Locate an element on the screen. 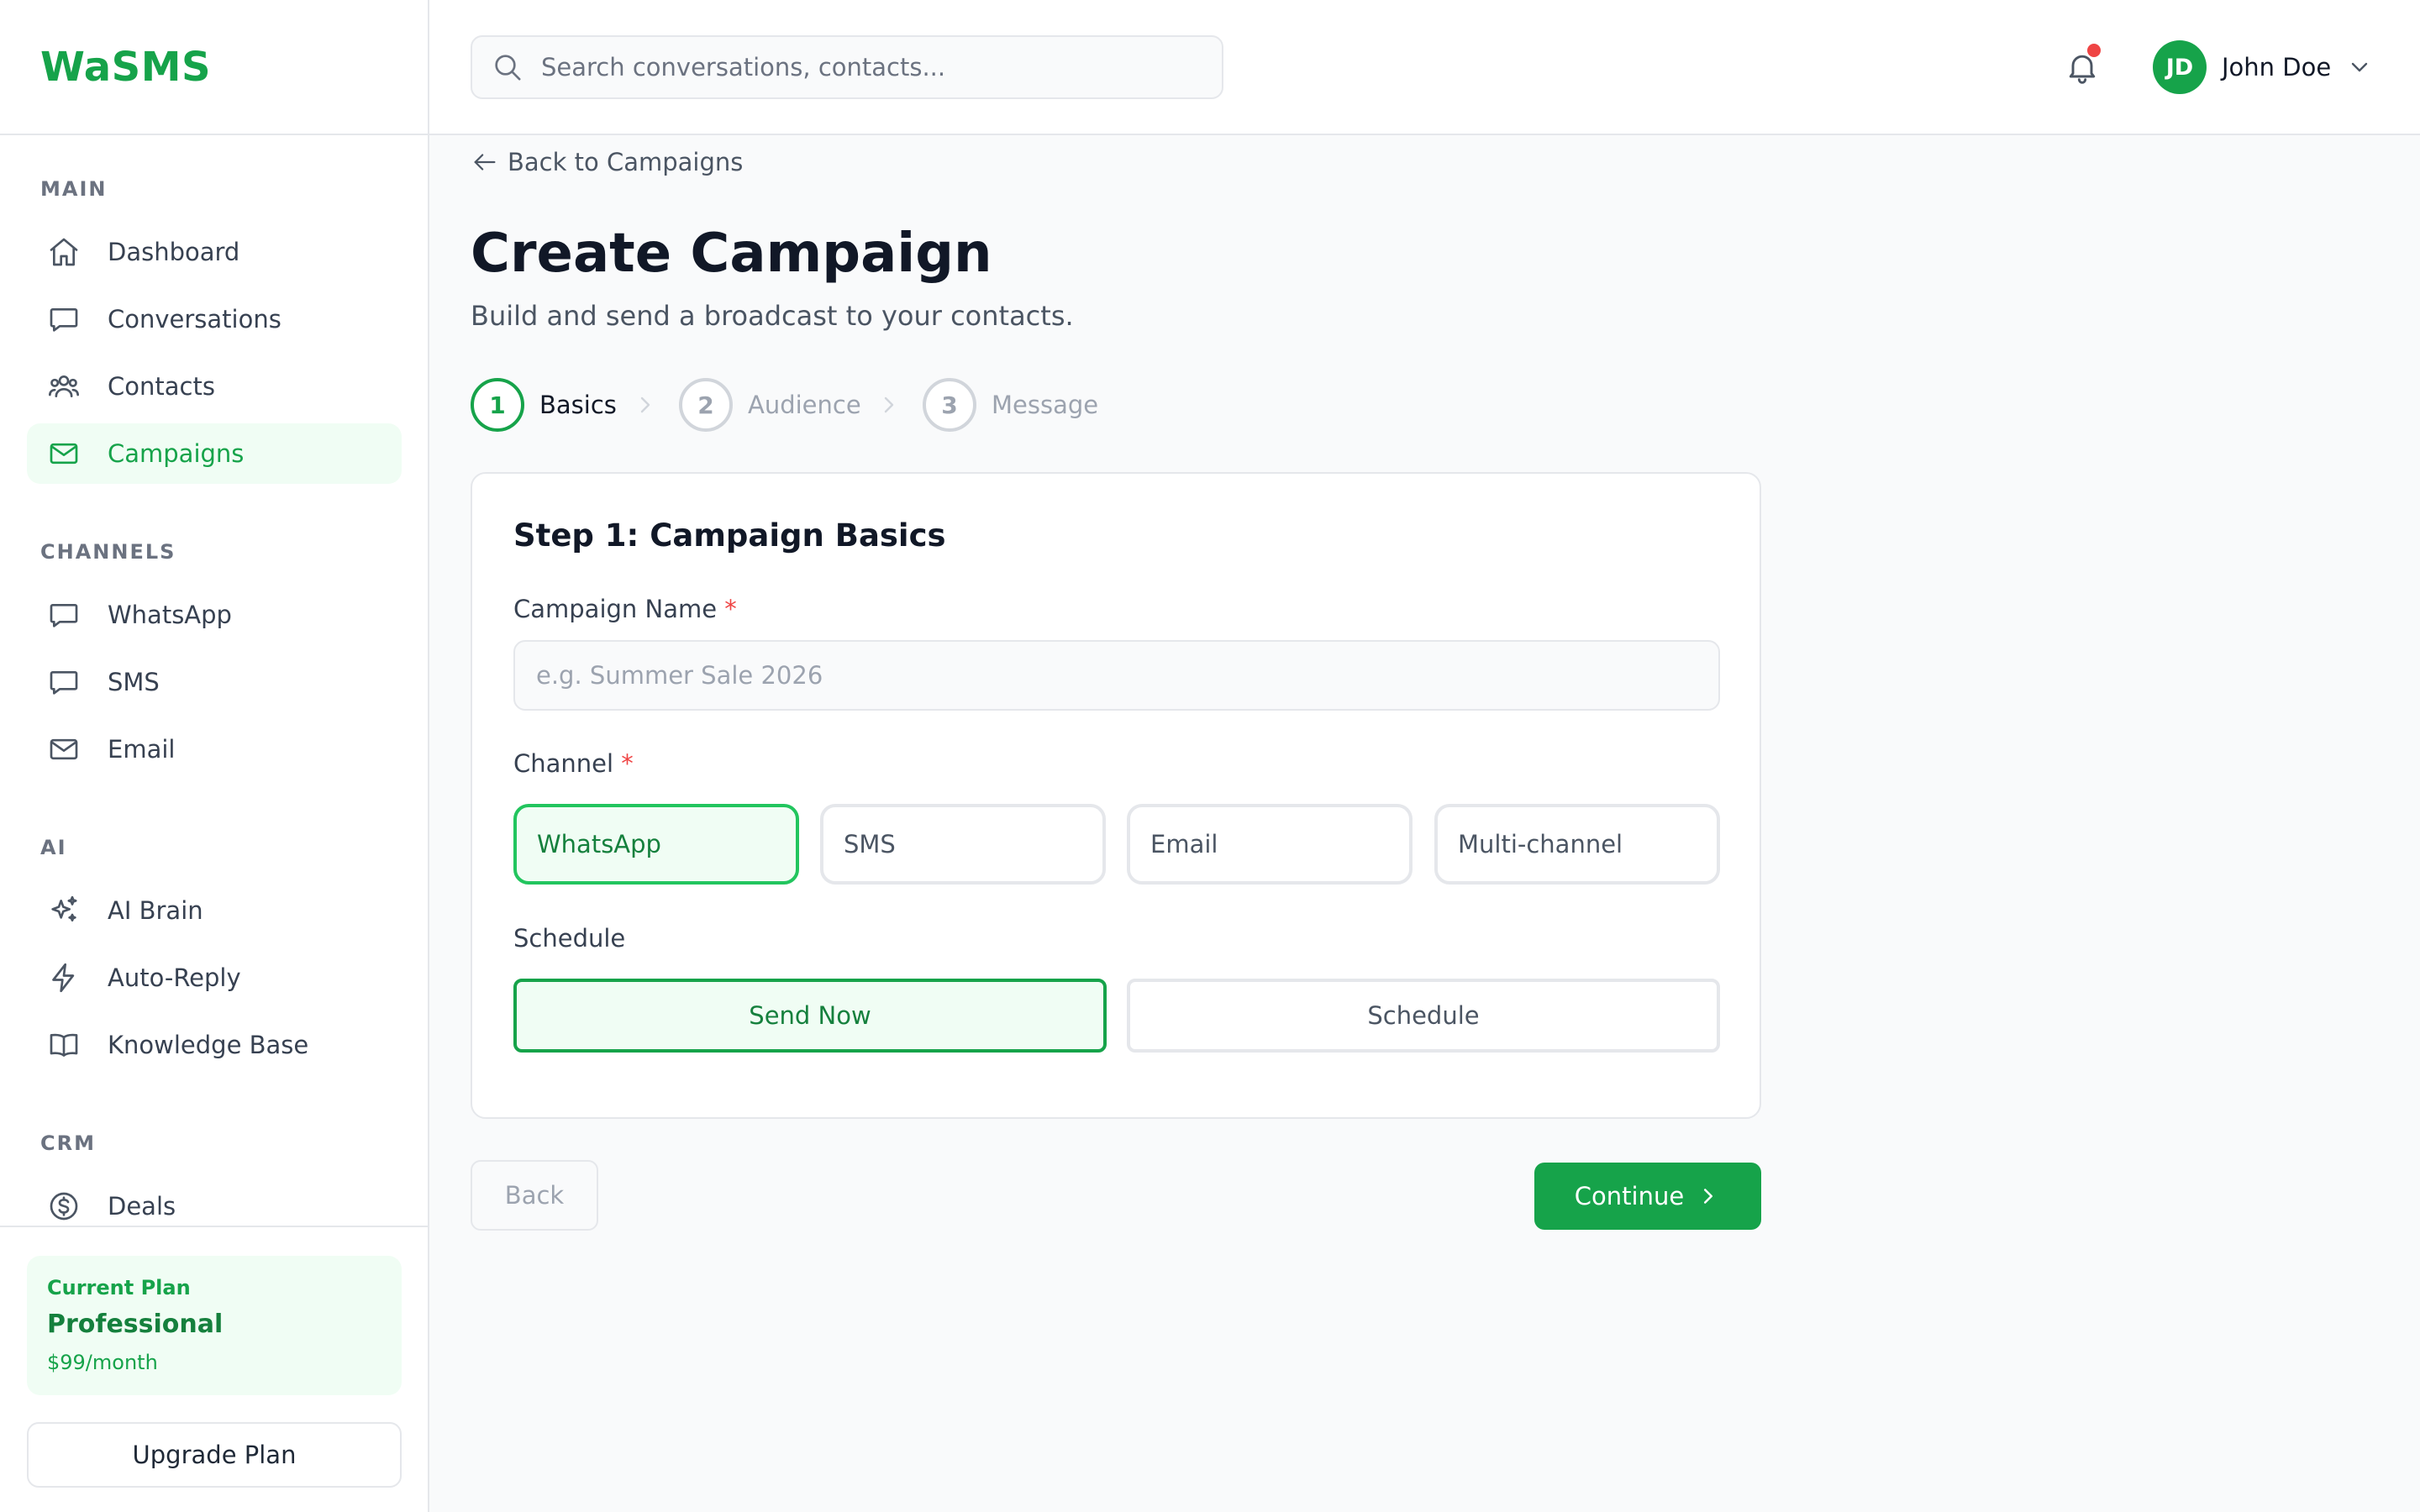 The height and width of the screenshot is (1512, 2420). sidebar-item-email: Email is located at coordinates (214, 749).